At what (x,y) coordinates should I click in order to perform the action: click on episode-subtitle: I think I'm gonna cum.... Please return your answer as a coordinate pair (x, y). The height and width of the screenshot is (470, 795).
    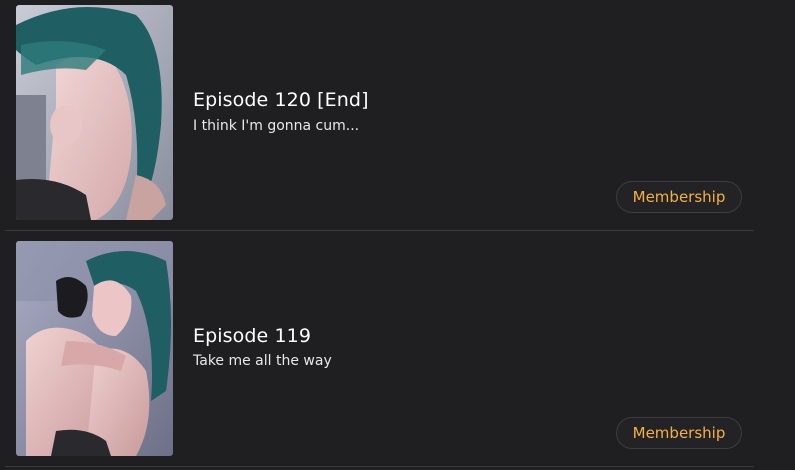
    Looking at the image, I should click on (276, 126).